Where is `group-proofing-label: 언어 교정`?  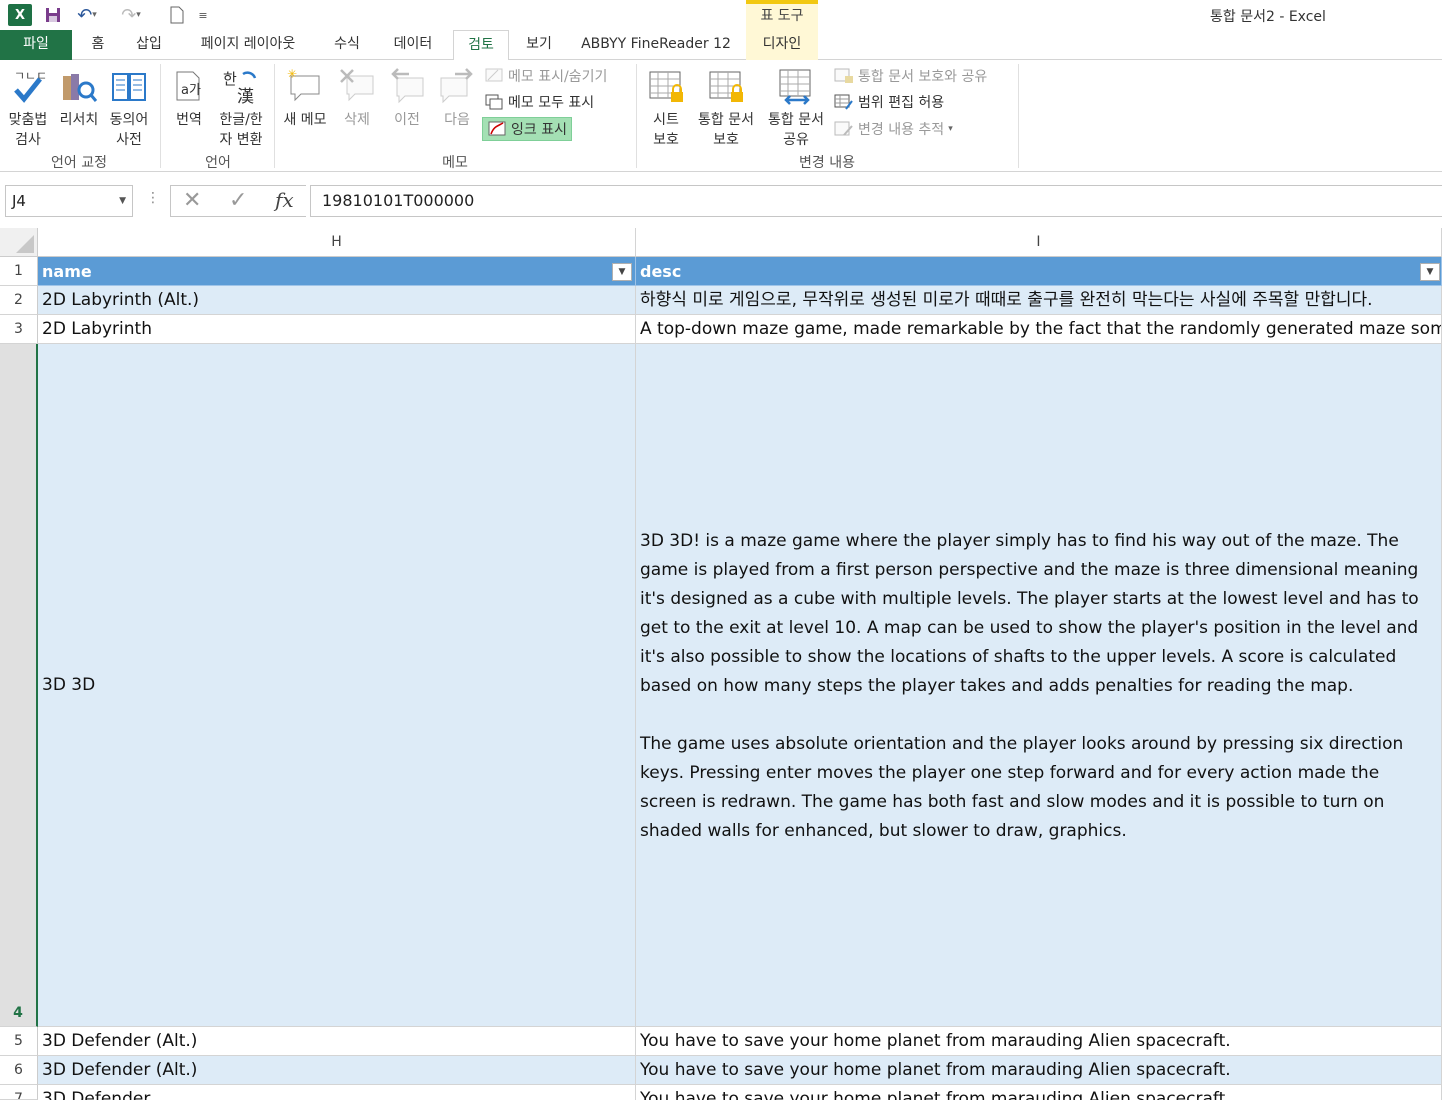
group-proofing-label: 언어 교정 is located at coordinates (79, 163).